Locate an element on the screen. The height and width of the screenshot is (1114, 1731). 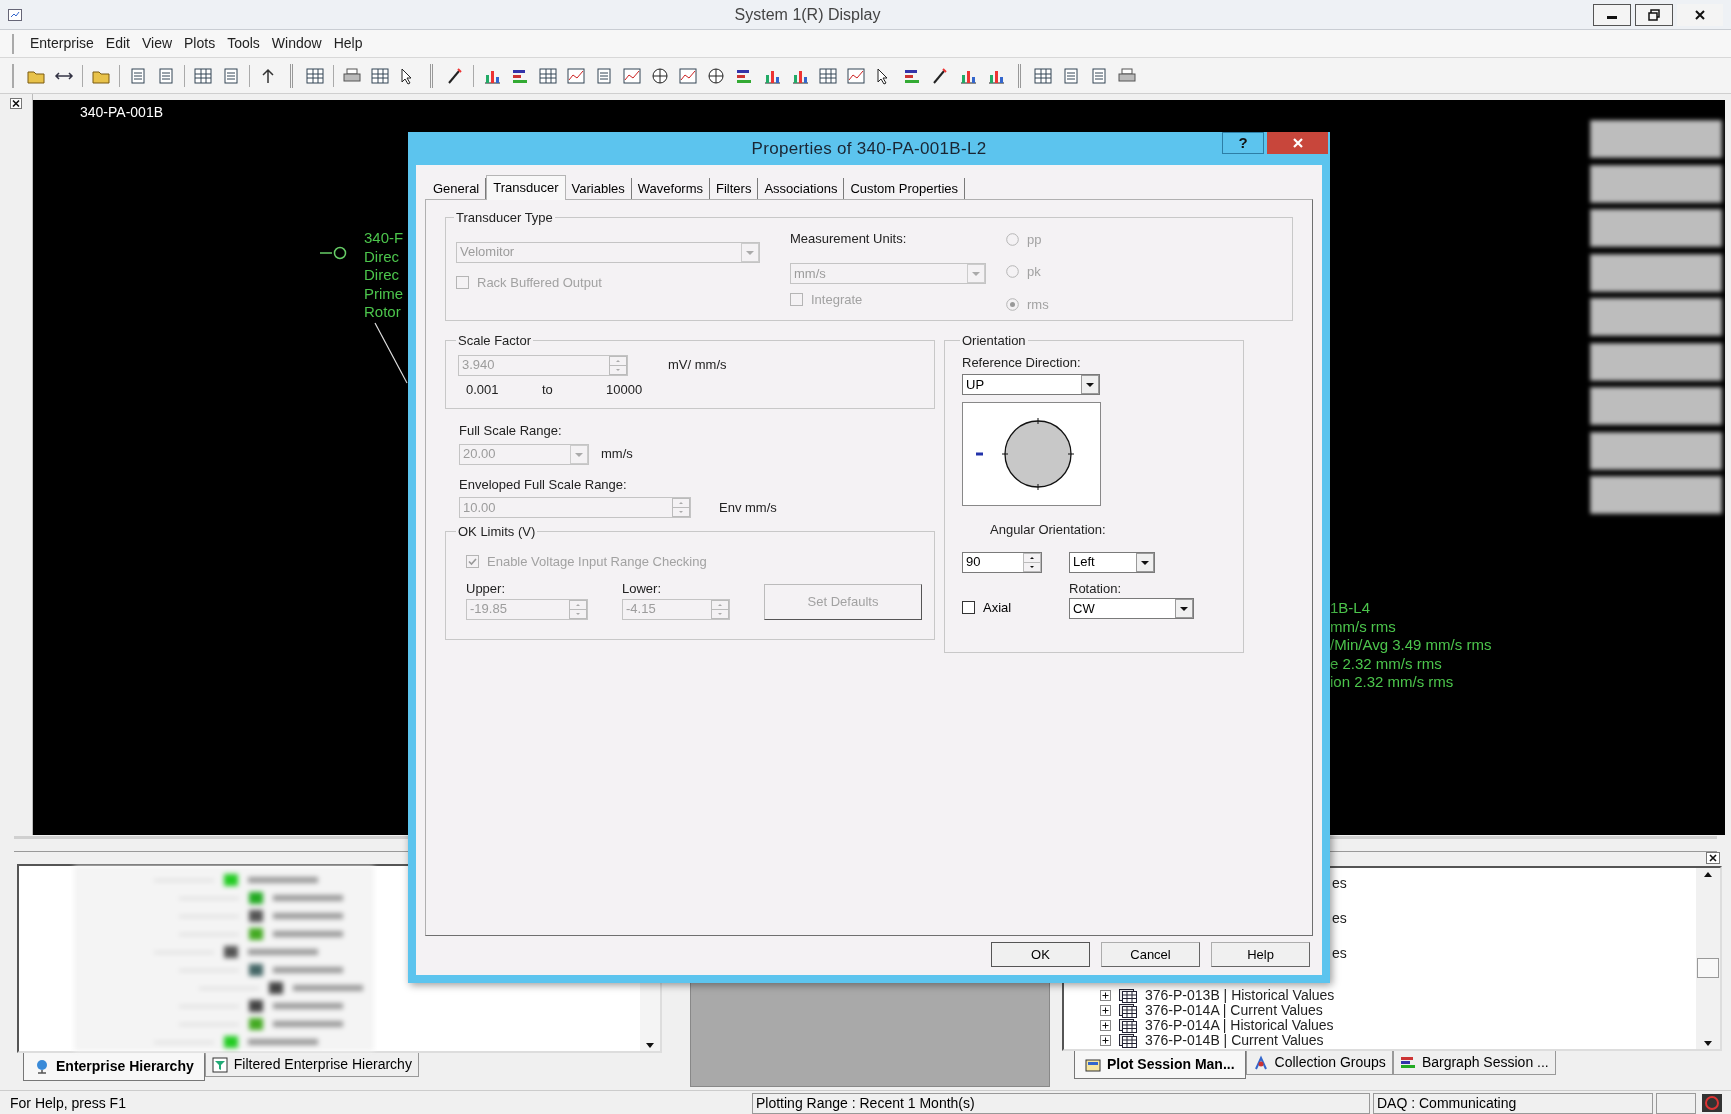
close-button is located at coordinates (1700, 14).